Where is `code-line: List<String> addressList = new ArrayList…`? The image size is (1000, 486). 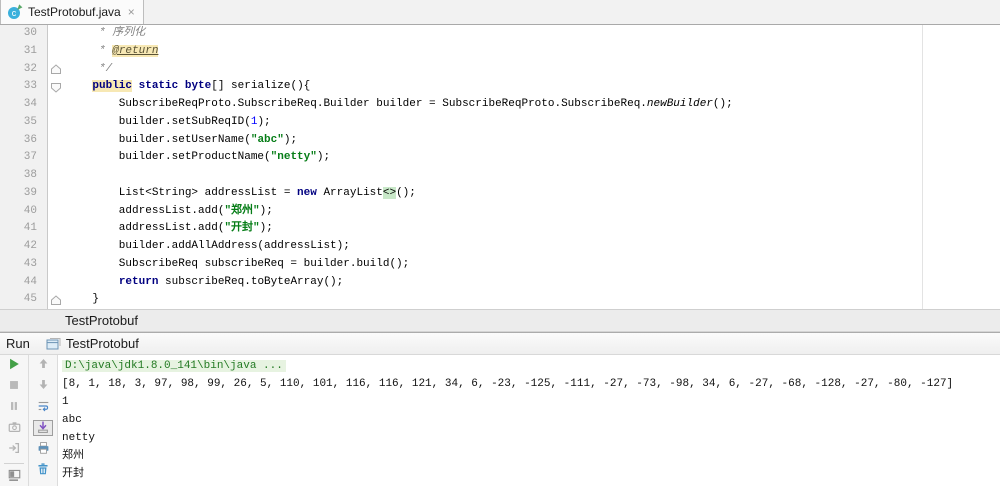
code-line: List<String> addressList = new ArrayList… is located at coordinates (241, 192).